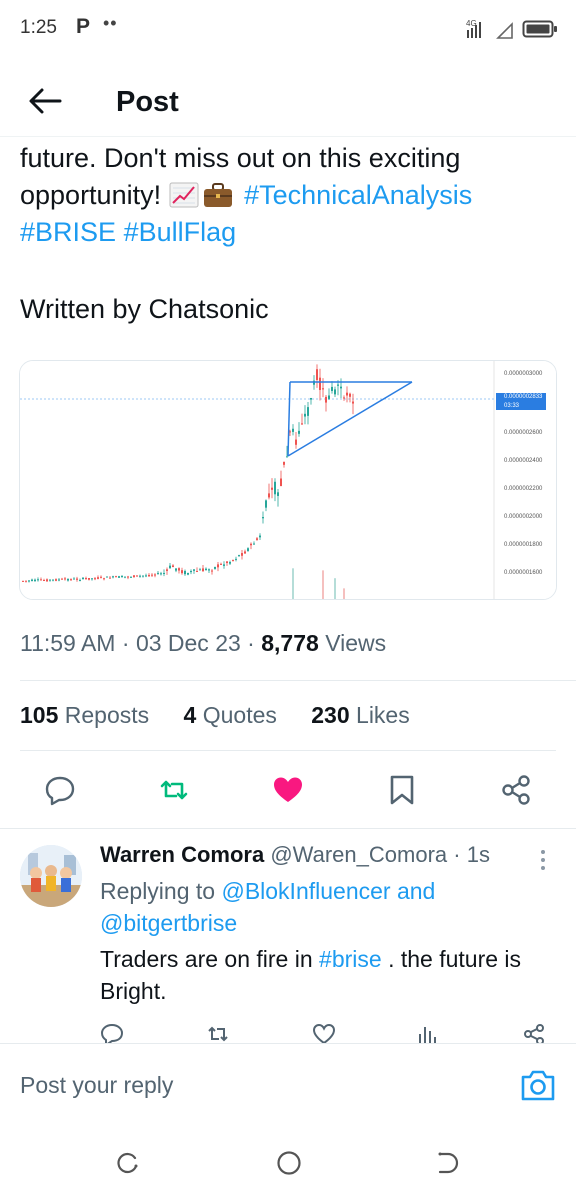 The height and width of the screenshot is (1200, 576). What do you see at coordinates (489, 29) in the screenshot?
I see `signal-icon: 4G` at bounding box center [489, 29].